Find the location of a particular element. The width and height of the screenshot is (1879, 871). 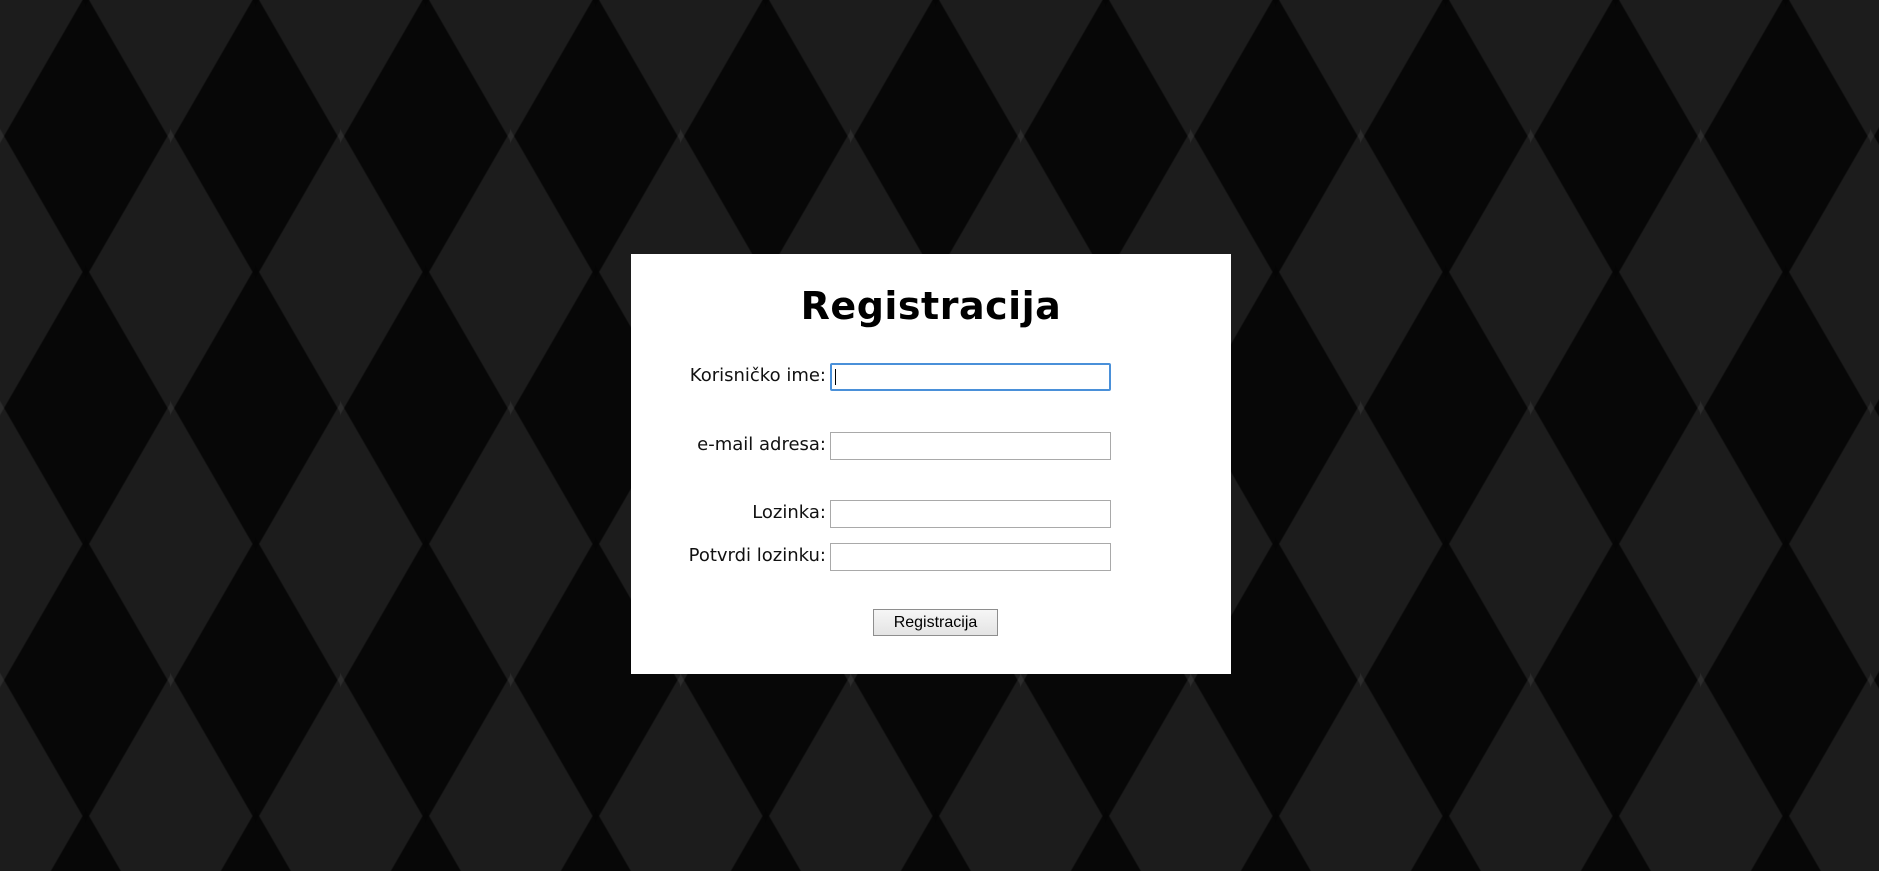

register-button: Registracija is located at coordinates (935, 622).